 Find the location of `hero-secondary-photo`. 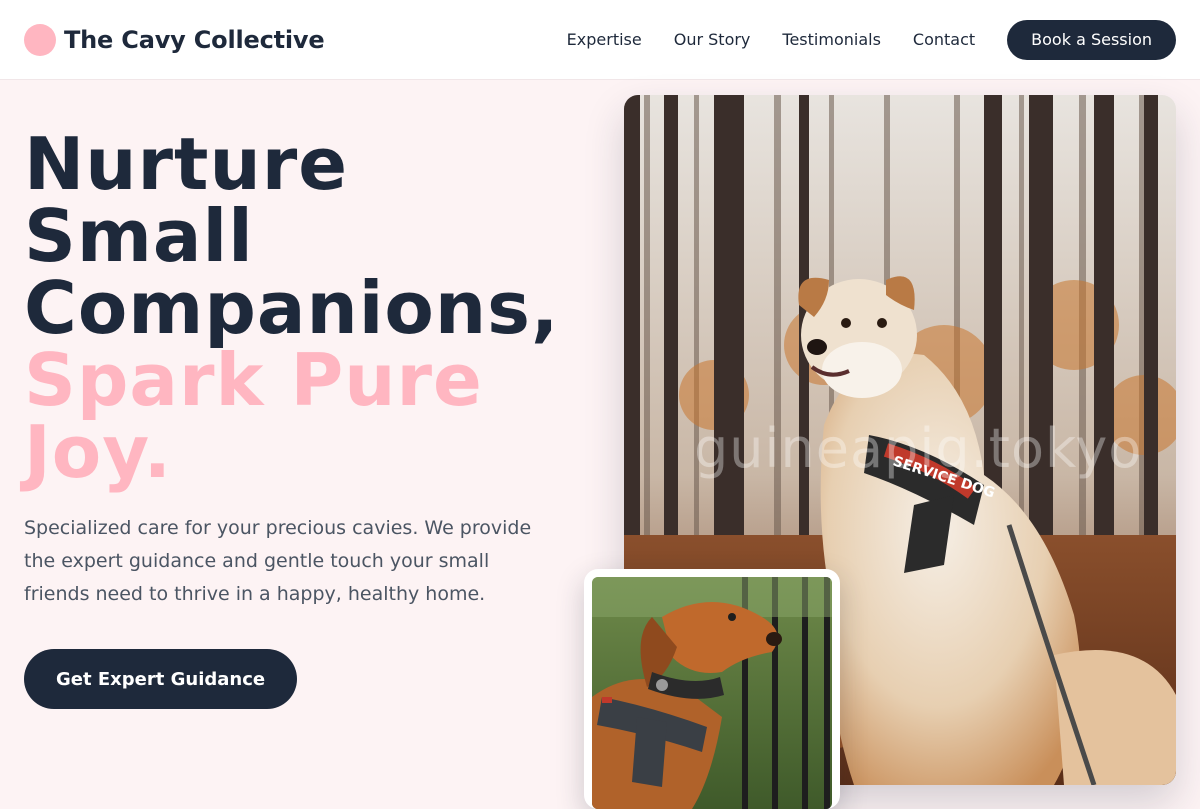

hero-secondary-photo is located at coordinates (712, 689).